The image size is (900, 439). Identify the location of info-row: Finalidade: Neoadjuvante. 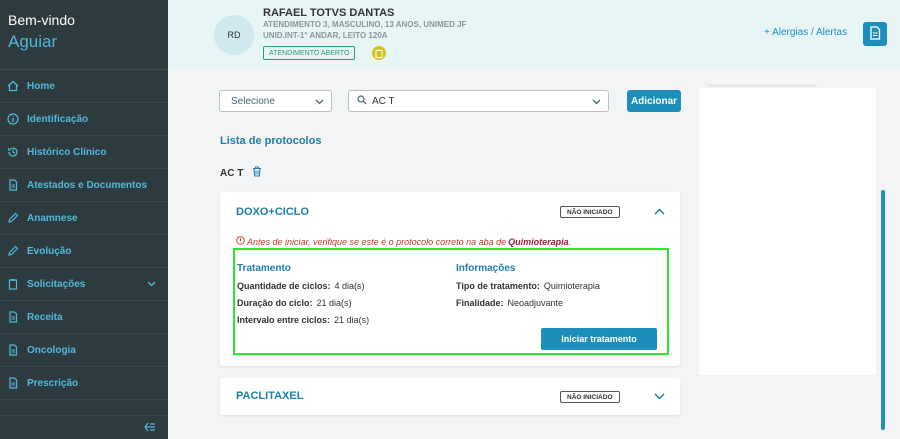
(509, 303).